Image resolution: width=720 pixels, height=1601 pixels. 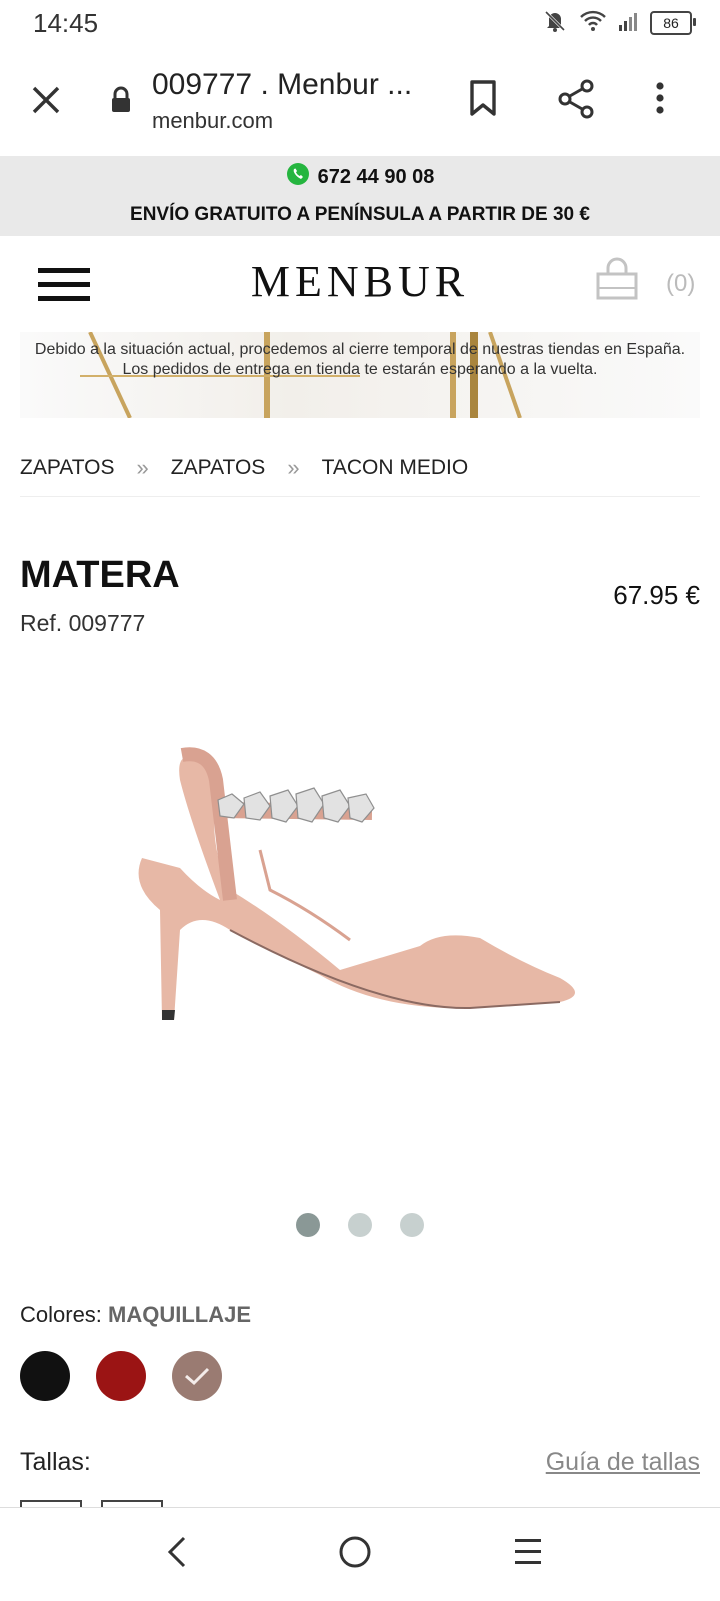 I want to click on back-icon, so click(x=177, y=1554).